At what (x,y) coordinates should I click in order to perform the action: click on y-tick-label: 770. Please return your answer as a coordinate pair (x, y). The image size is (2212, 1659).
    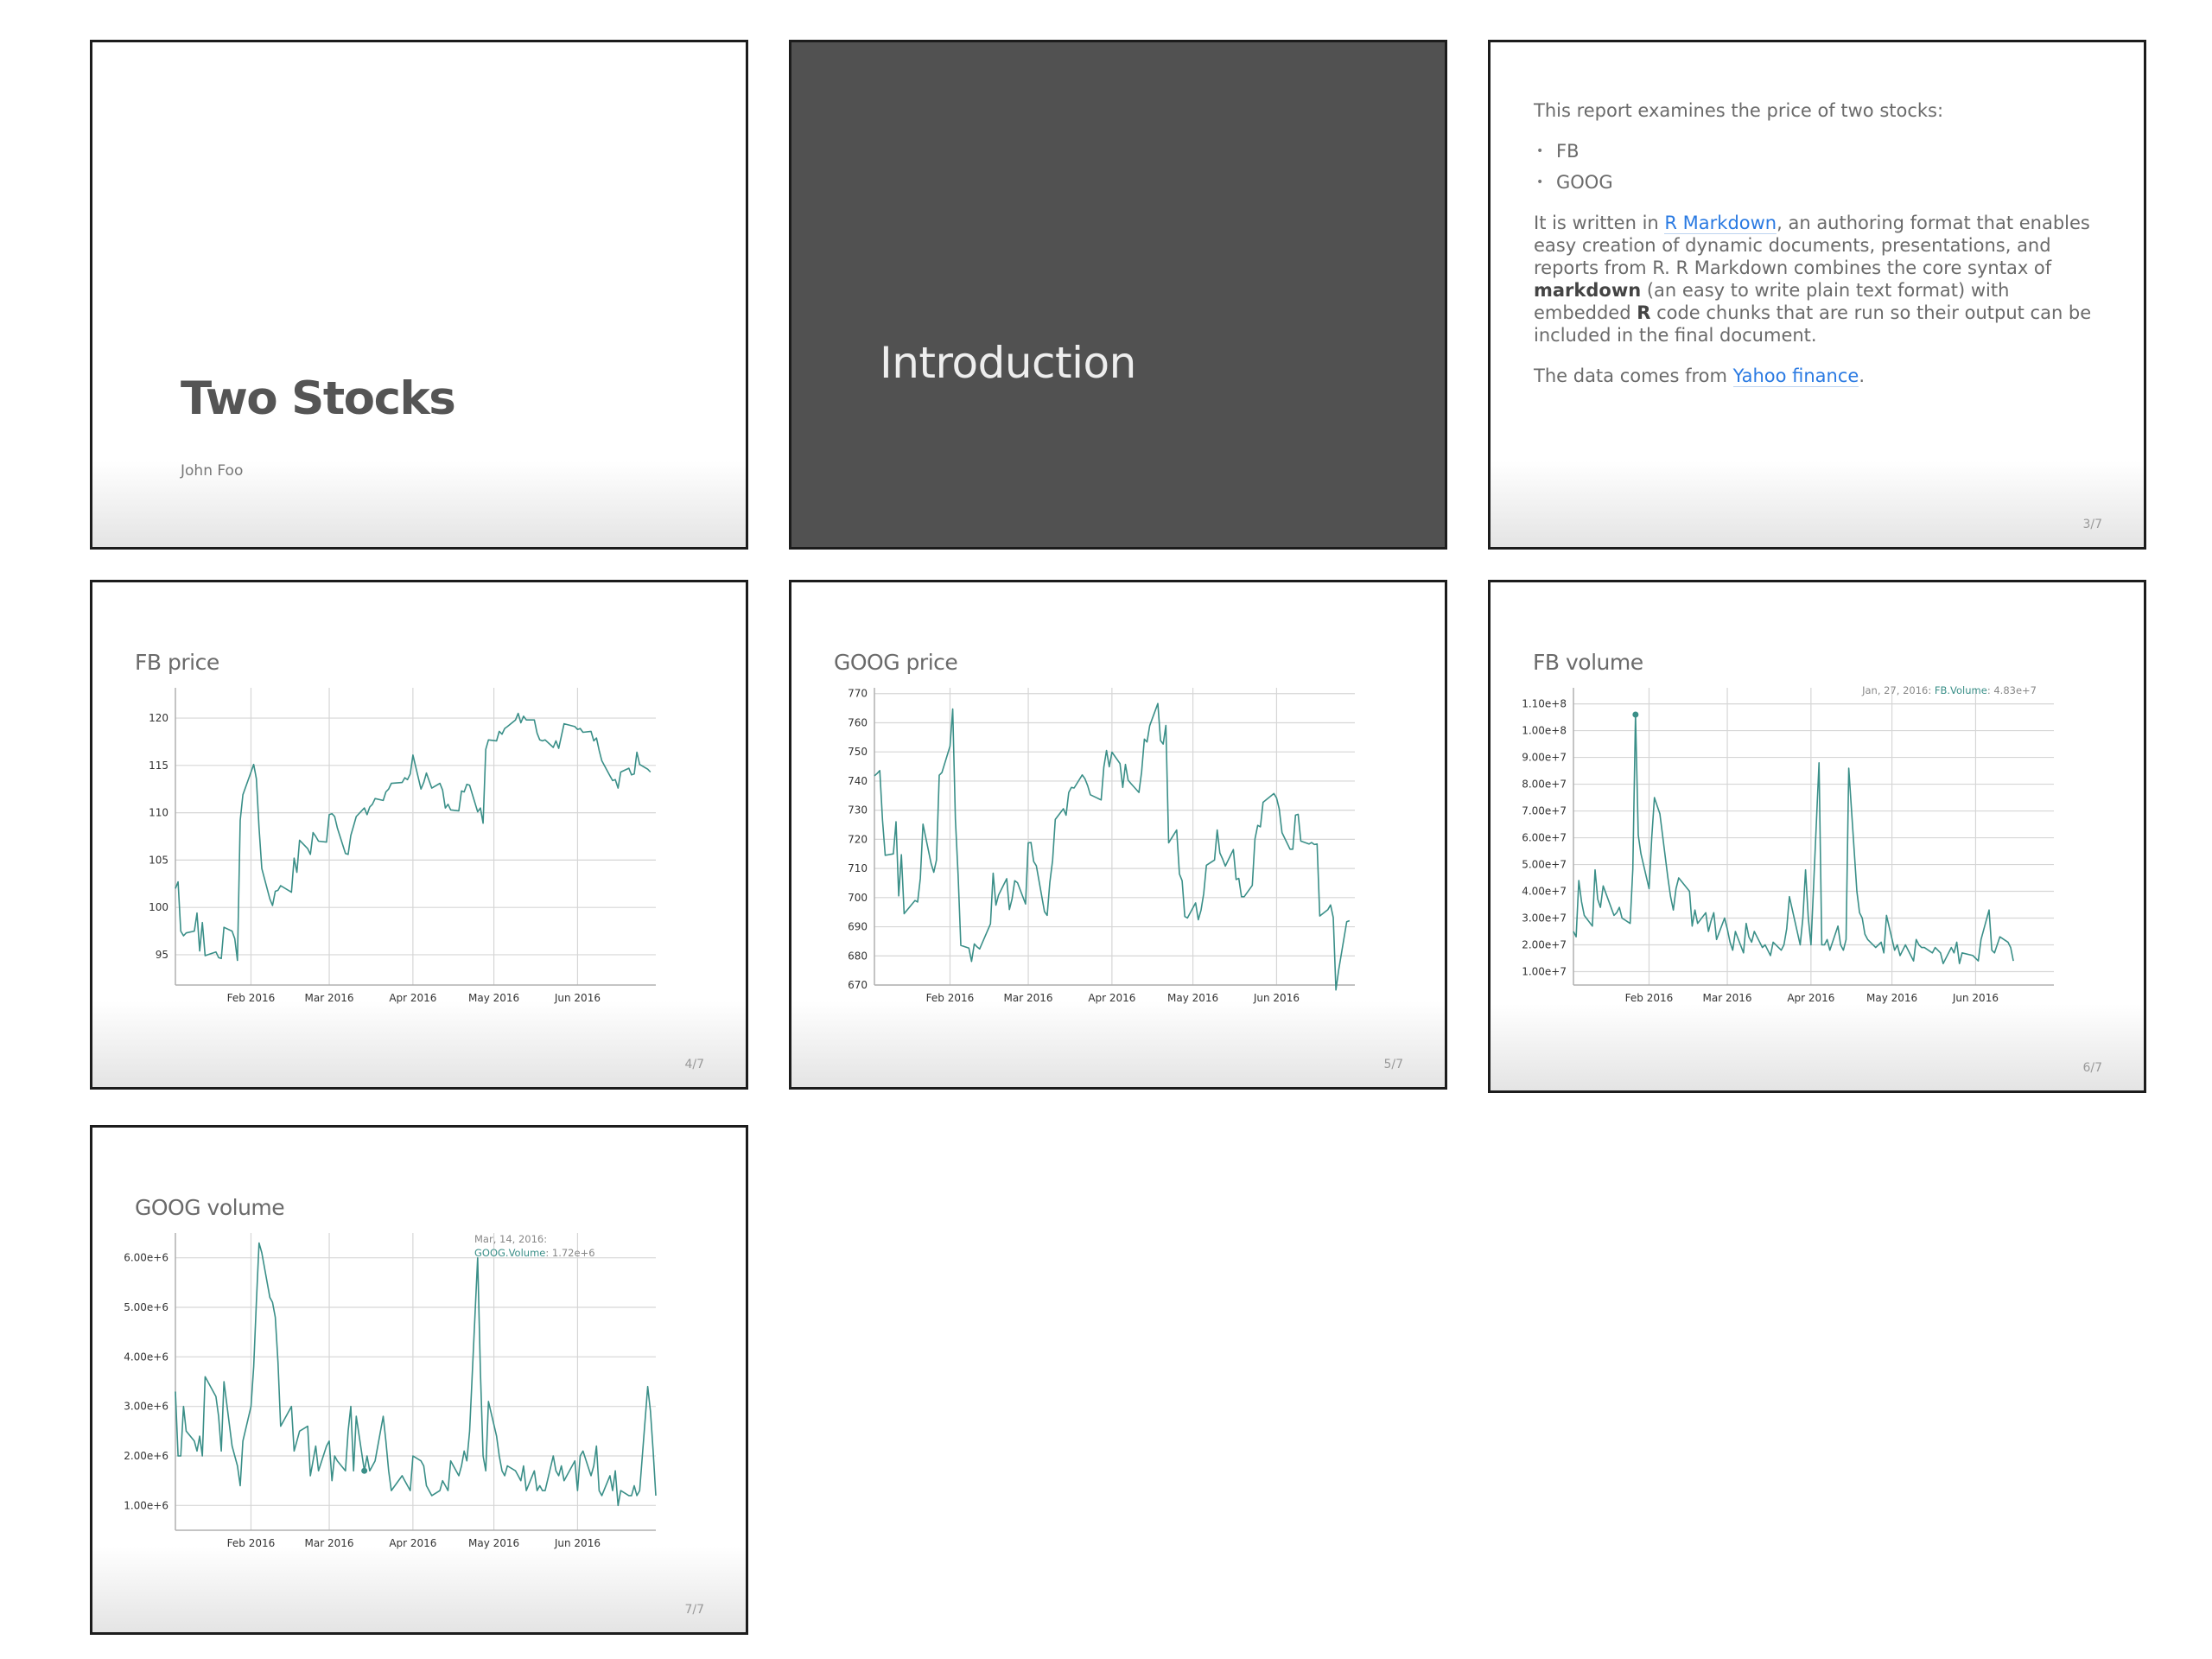
    Looking at the image, I should click on (858, 694).